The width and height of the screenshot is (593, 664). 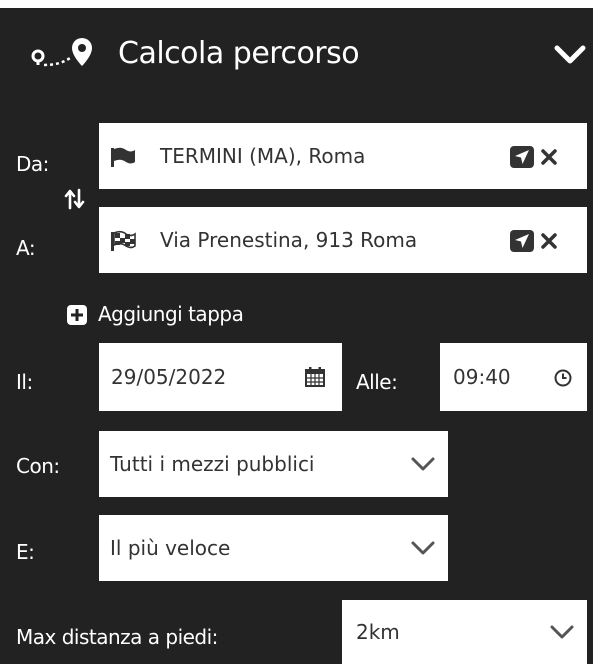 I want to click on date-field: 29/05/2022, so click(x=220, y=377).